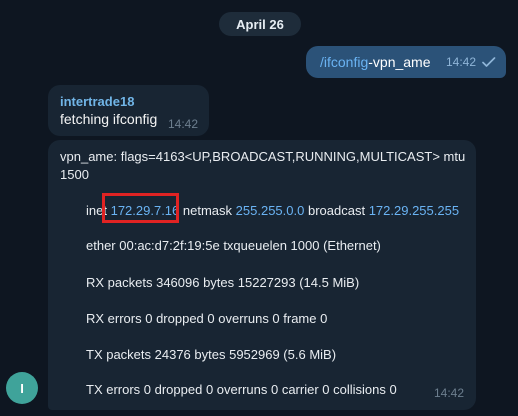 The height and width of the screenshot is (416, 518). I want to click on netmask-label: netmask, so click(207, 210).